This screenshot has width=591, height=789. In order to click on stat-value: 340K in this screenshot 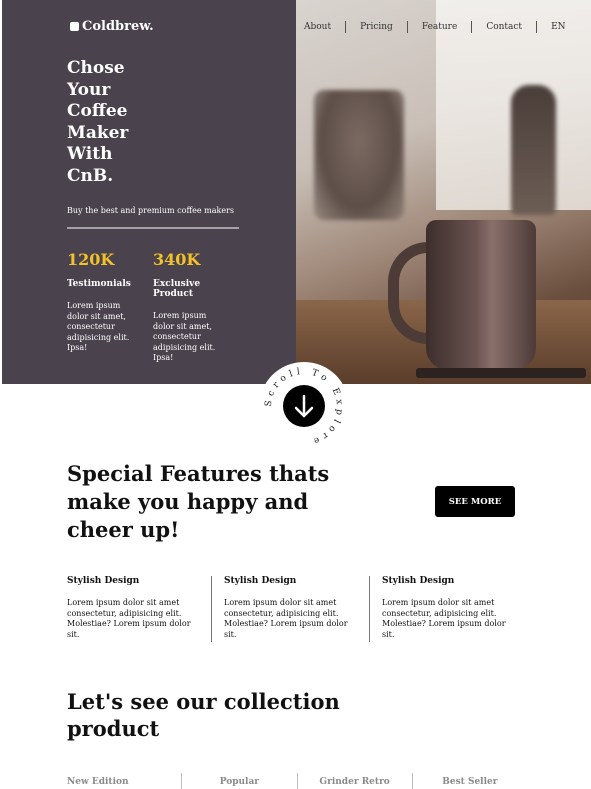, I will do `click(177, 259)`.